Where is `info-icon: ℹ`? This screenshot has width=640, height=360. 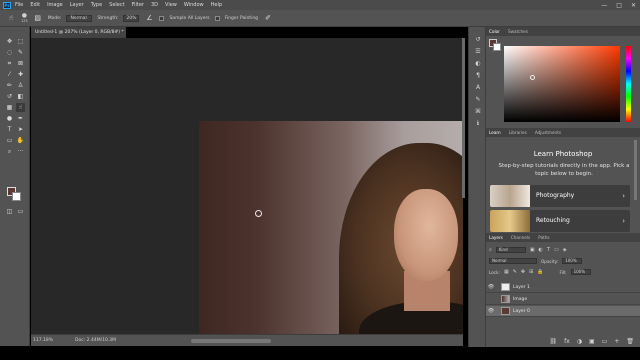
info-icon: ℹ is located at coordinates (478, 123).